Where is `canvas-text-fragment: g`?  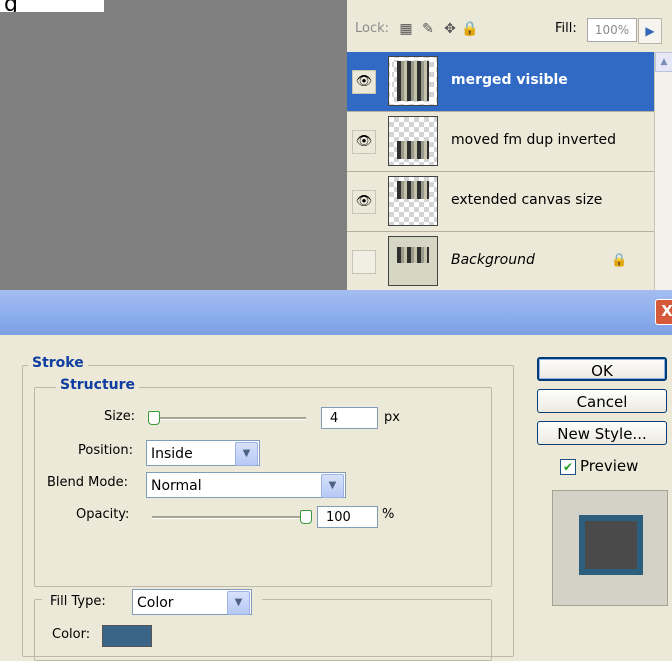 canvas-text-fragment: g is located at coordinates (52, 6).